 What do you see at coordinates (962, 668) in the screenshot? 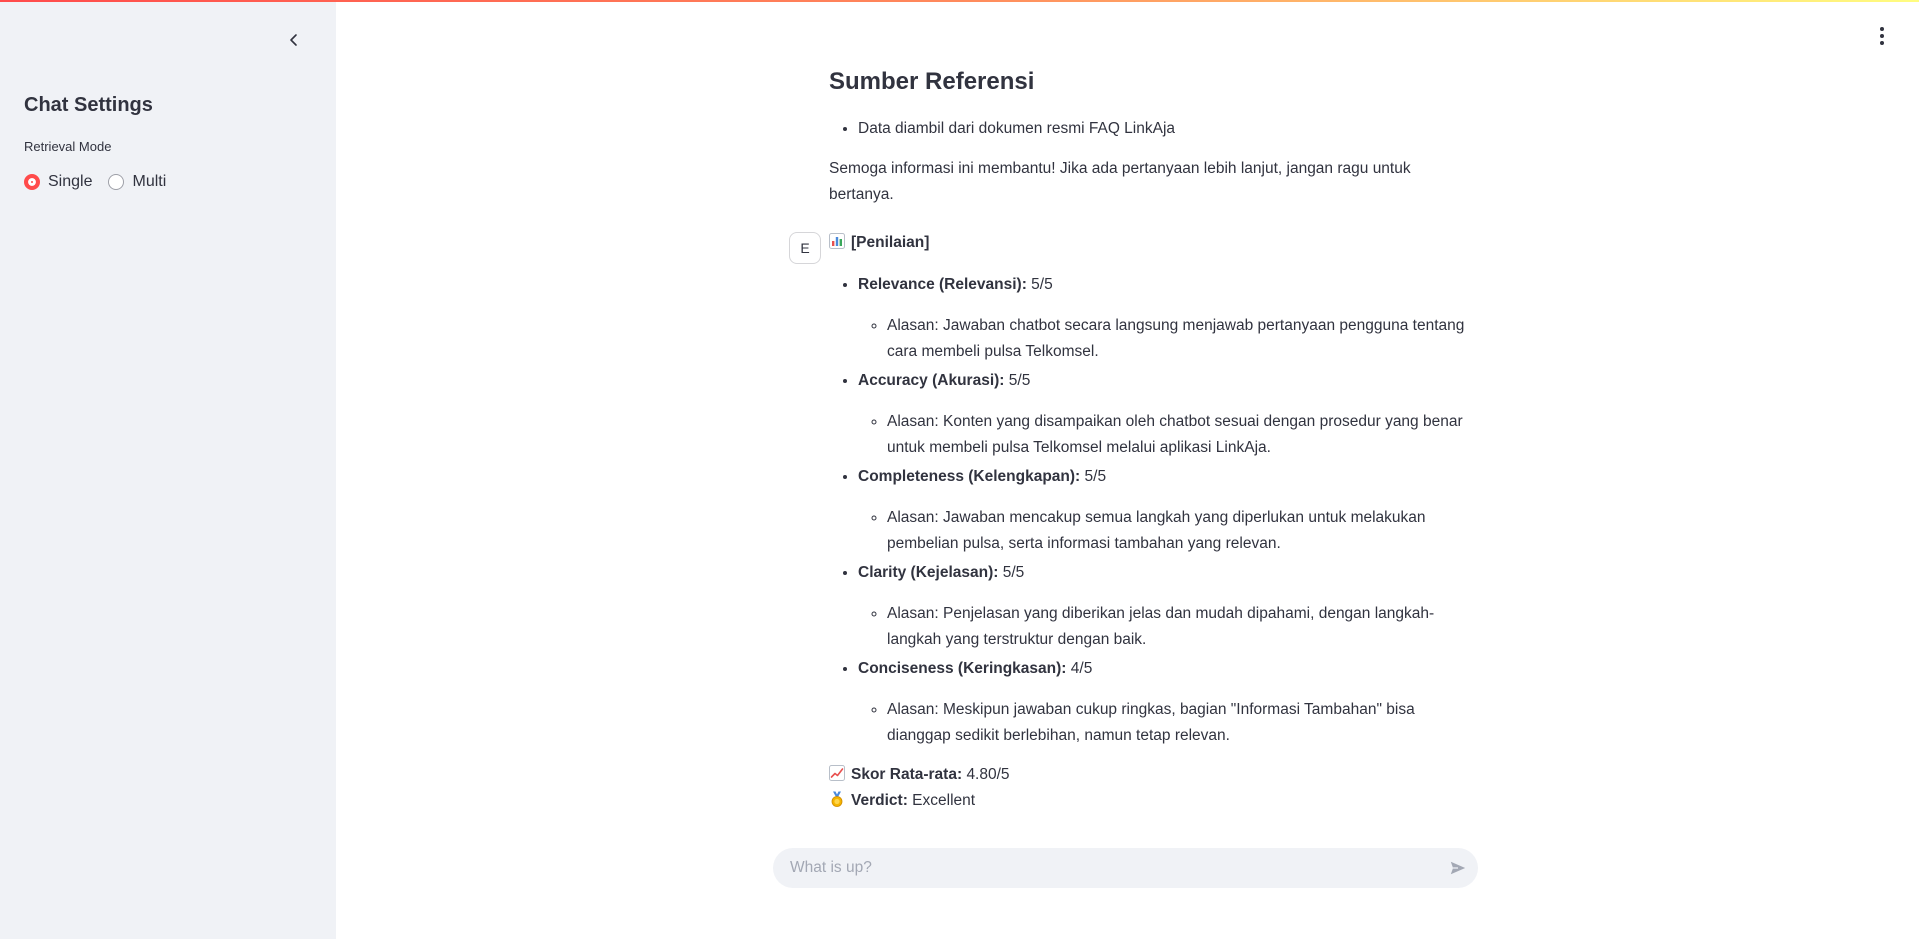
I see `criterion-name: Conciseness (Keringkasan):` at bounding box center [962, 668].